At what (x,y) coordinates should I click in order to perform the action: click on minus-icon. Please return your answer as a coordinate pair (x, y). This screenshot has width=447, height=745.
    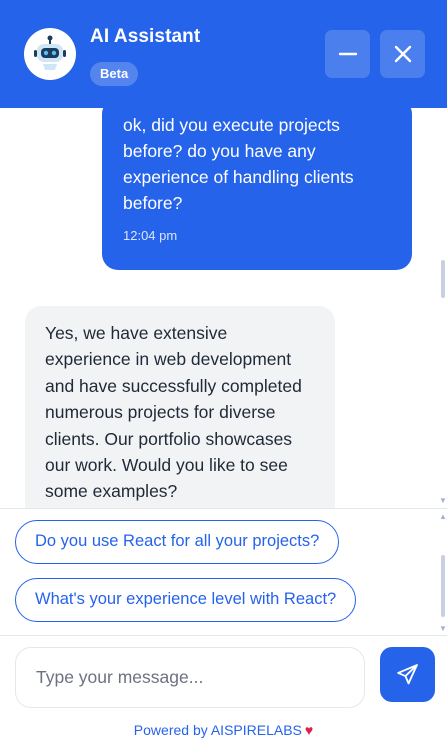
    Looking at the image, I should click on (348, 54).